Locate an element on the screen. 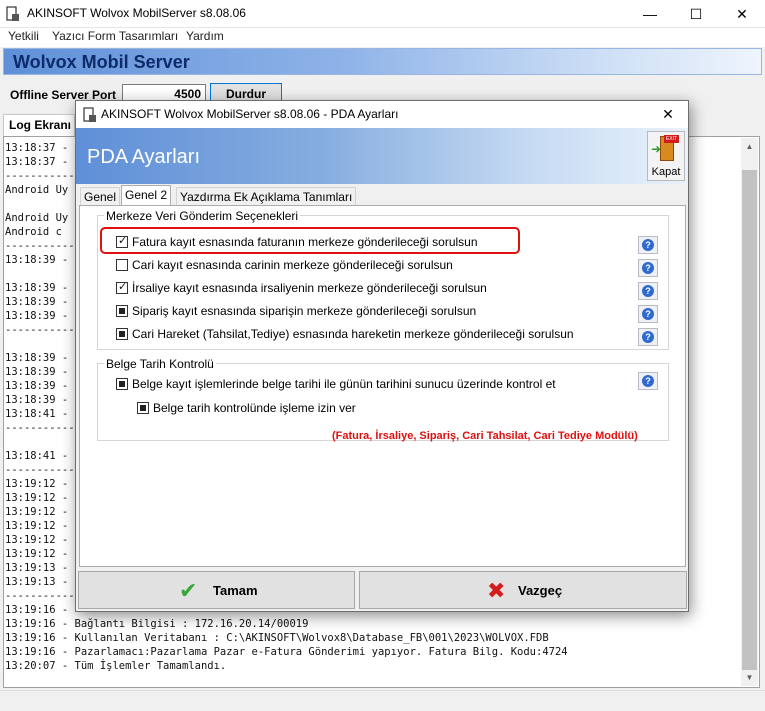 The image size is (765, 711). vazgec-label: Vazgeç is located at coordinates (540, 590).